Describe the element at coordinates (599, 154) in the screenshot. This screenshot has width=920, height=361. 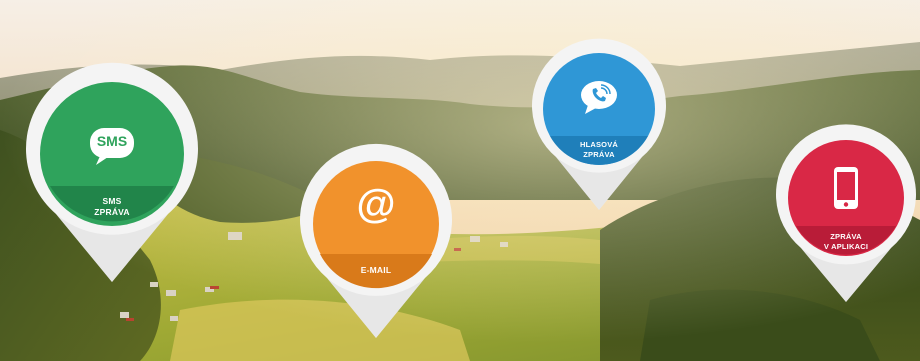
I see `voice-label-line2: ZPRÁVA` at that location.